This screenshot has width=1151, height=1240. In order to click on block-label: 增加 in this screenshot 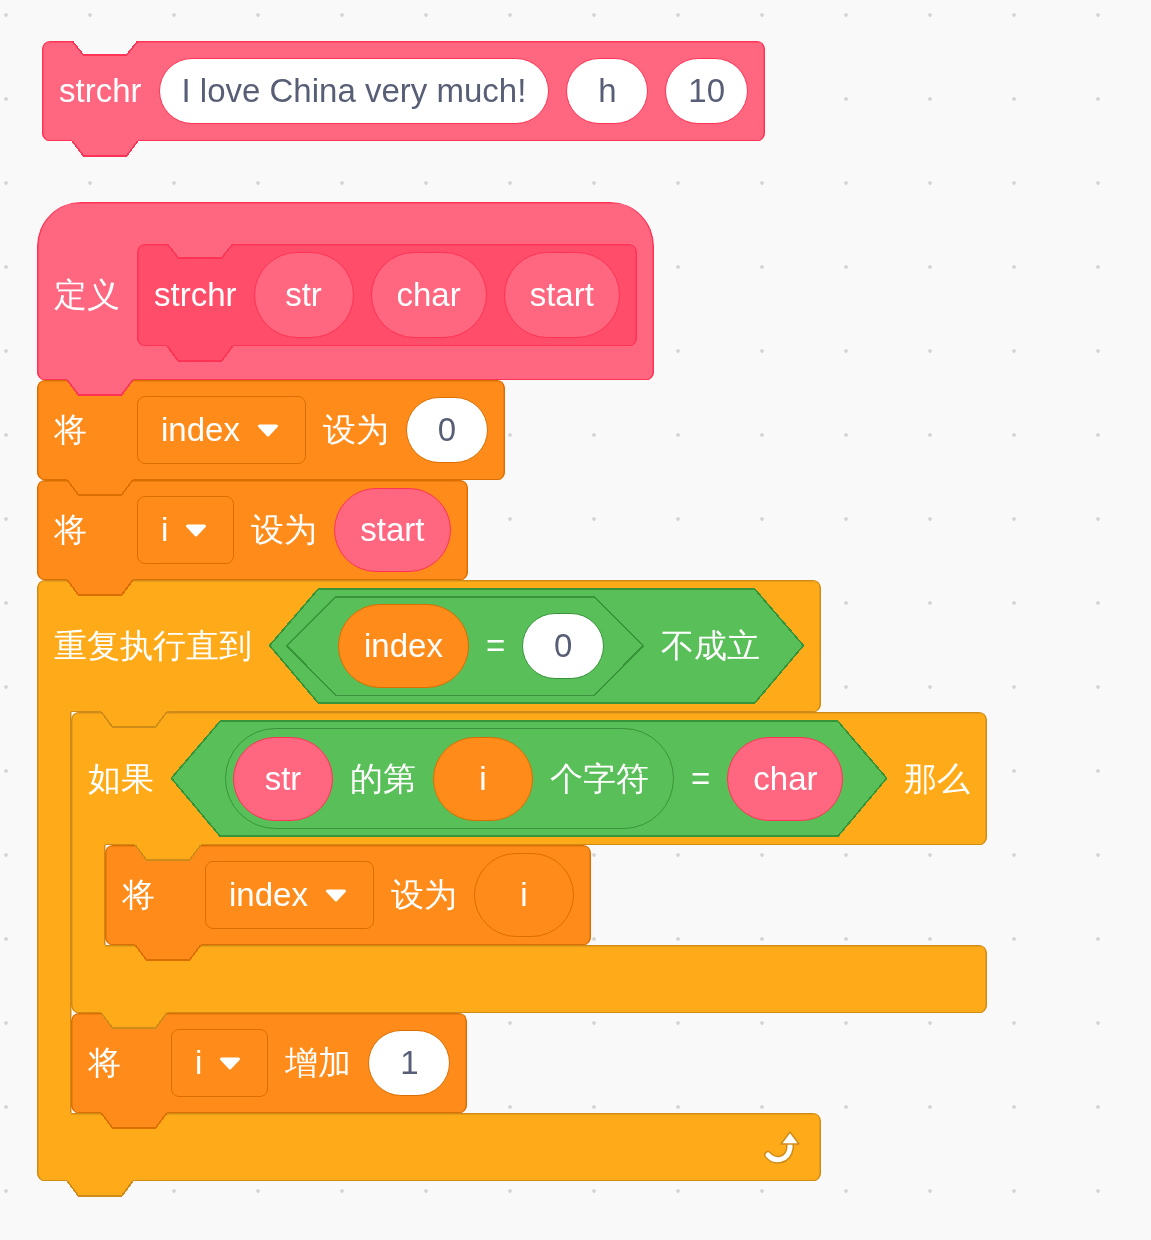, I will do `click(318, 1063)`.